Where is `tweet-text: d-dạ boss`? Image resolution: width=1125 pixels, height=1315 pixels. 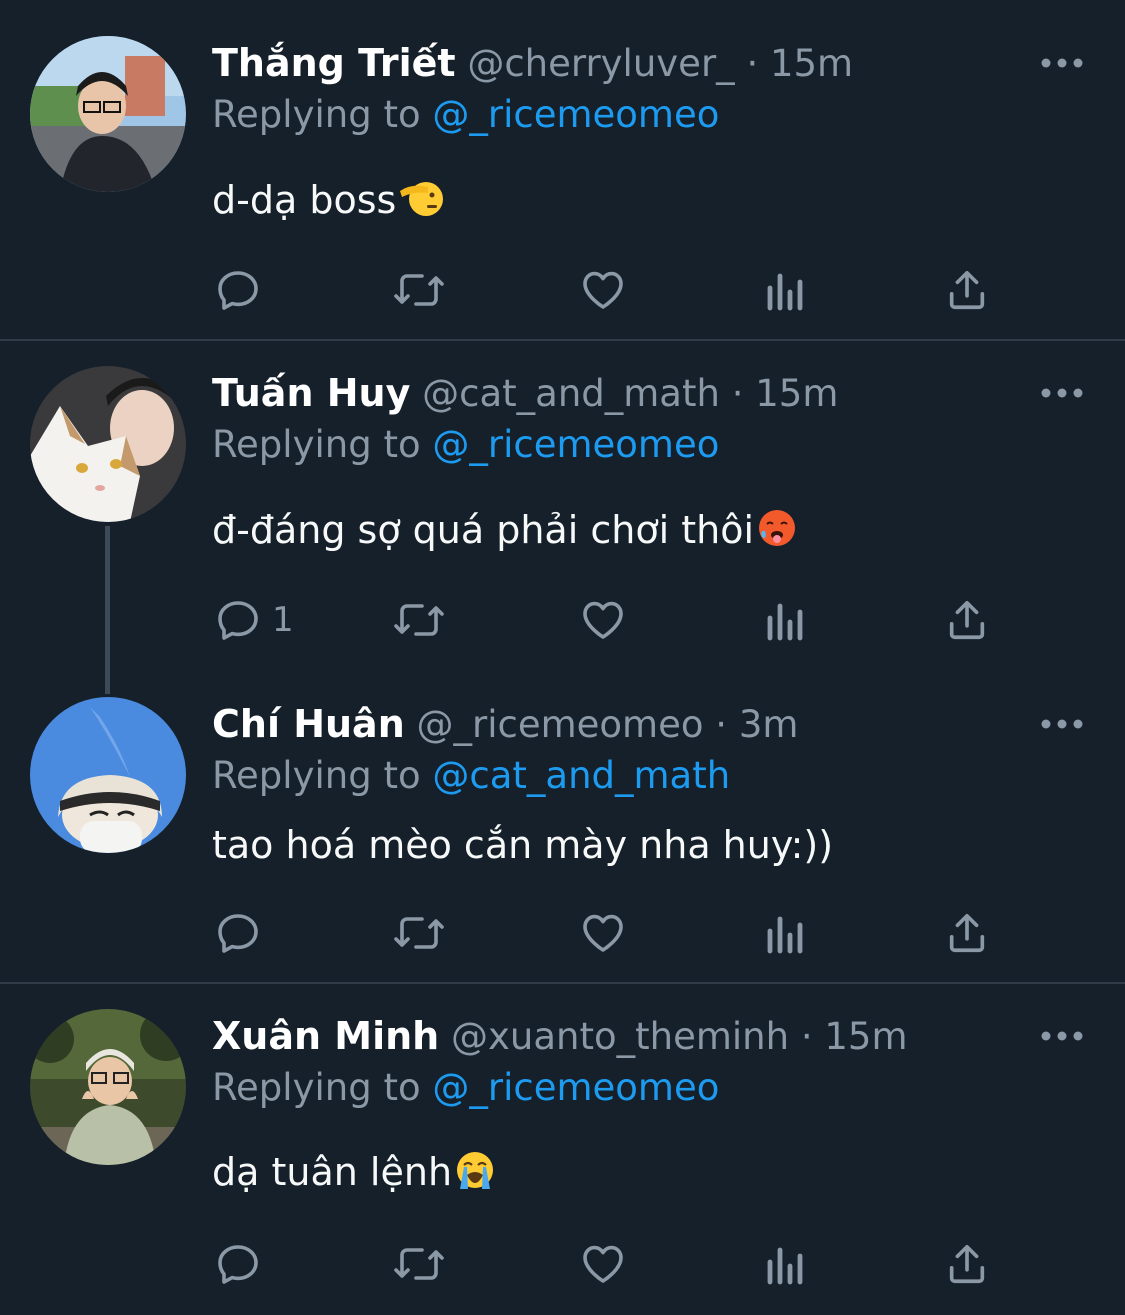
tweet-text: d-dạ boss is located at coordinates (328, 200).